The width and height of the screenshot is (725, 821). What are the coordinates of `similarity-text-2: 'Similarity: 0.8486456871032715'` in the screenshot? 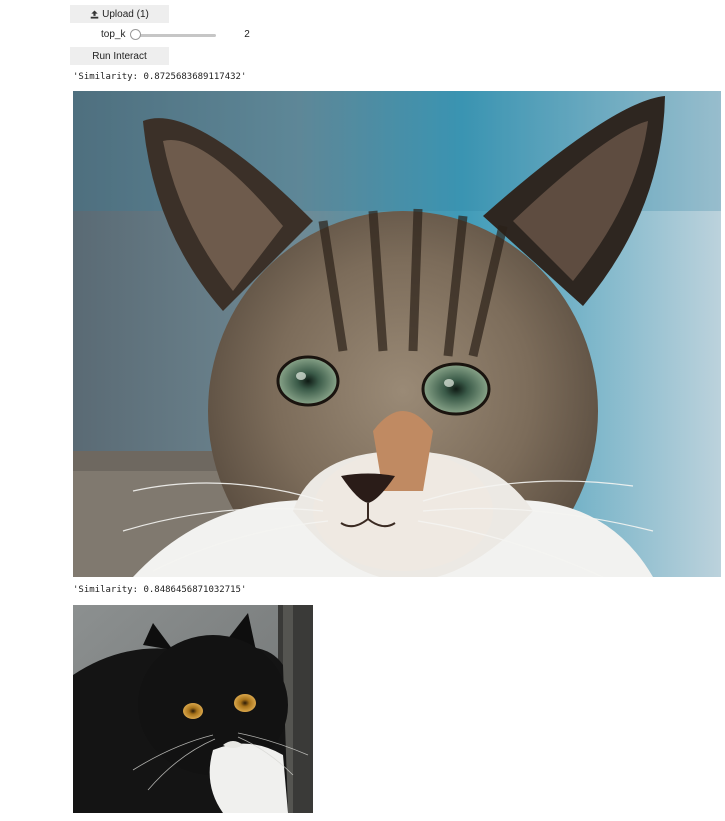 It's located at (160, 590).